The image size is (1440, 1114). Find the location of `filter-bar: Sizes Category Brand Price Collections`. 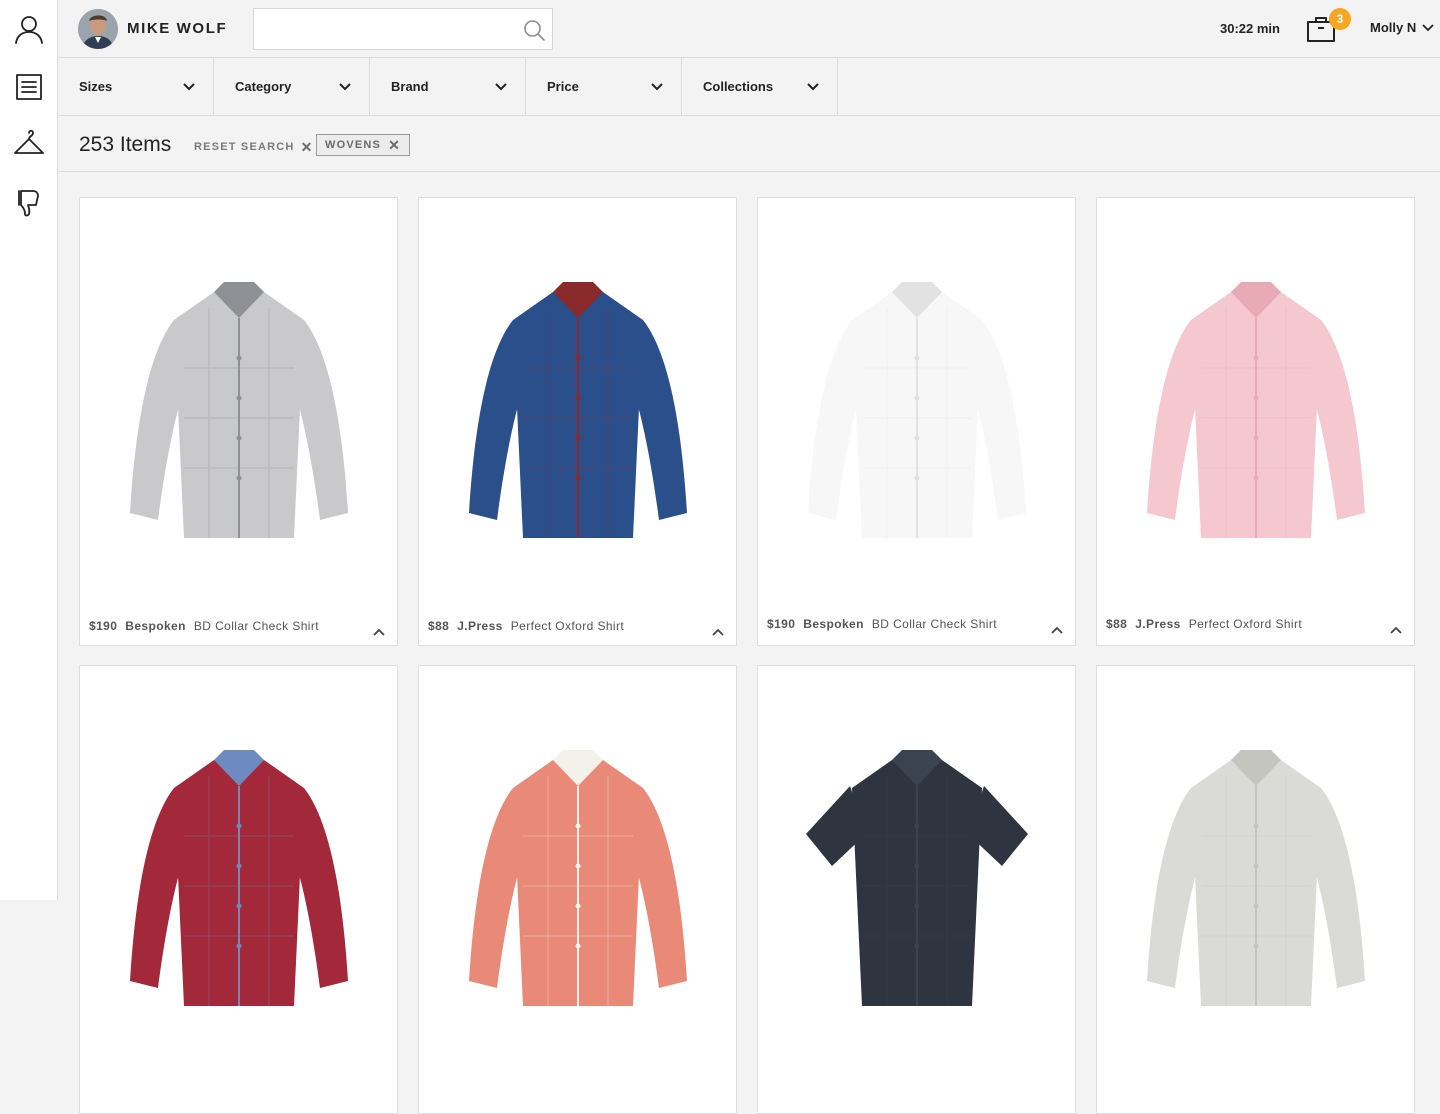

filter-bar: Sizes Category Brand Price Collections is located at coordinates (749, 87).